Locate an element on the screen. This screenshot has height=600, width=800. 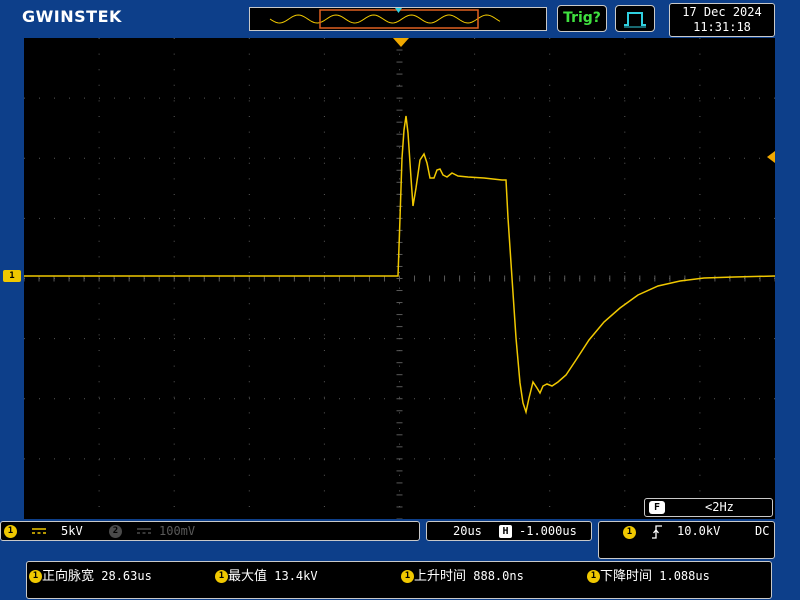
date-text: 17 Dec 2024 is located at coordinates (722, 12).